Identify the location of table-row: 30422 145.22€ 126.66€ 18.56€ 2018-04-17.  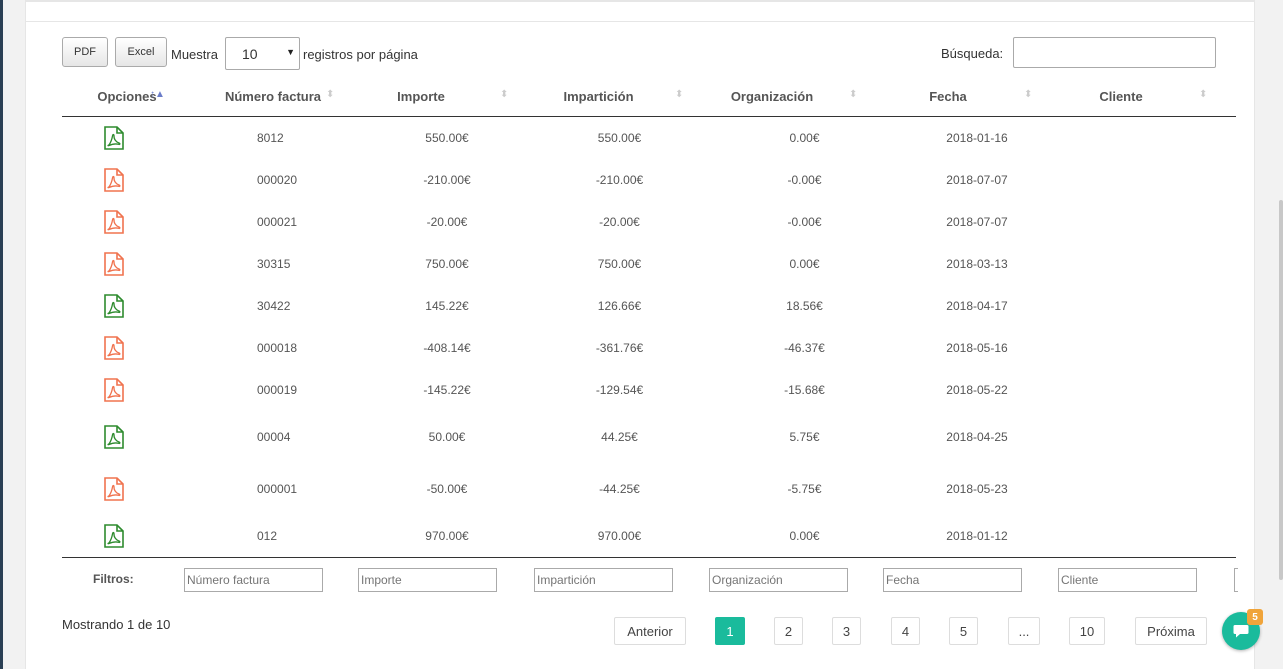
(649, 306).